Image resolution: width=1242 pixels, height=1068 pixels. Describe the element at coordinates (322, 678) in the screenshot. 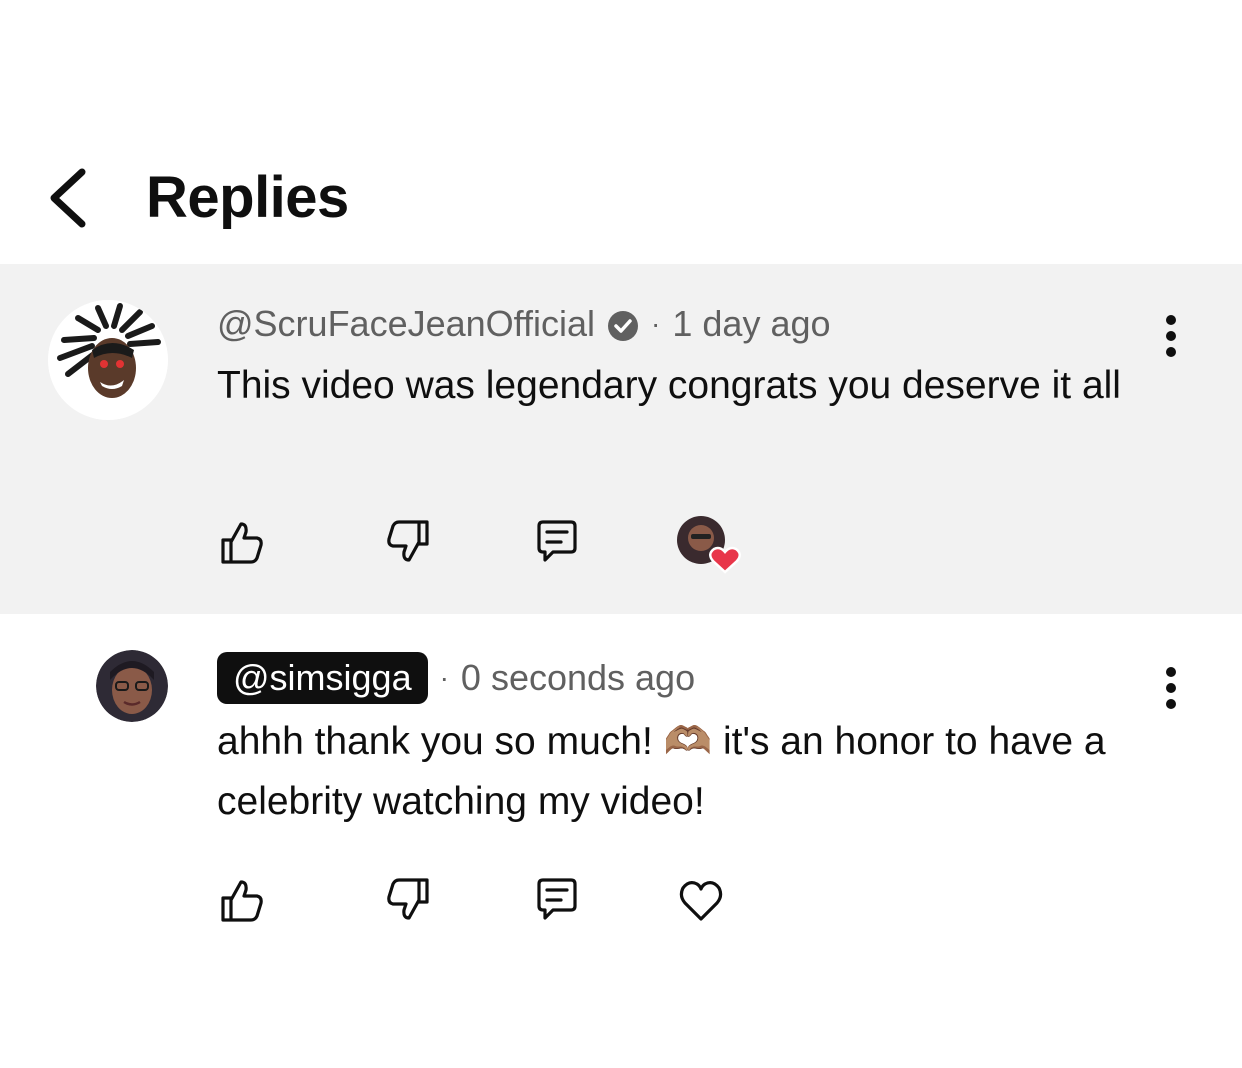

I see `comment-author-owner-chip: @simsigga` at that location.